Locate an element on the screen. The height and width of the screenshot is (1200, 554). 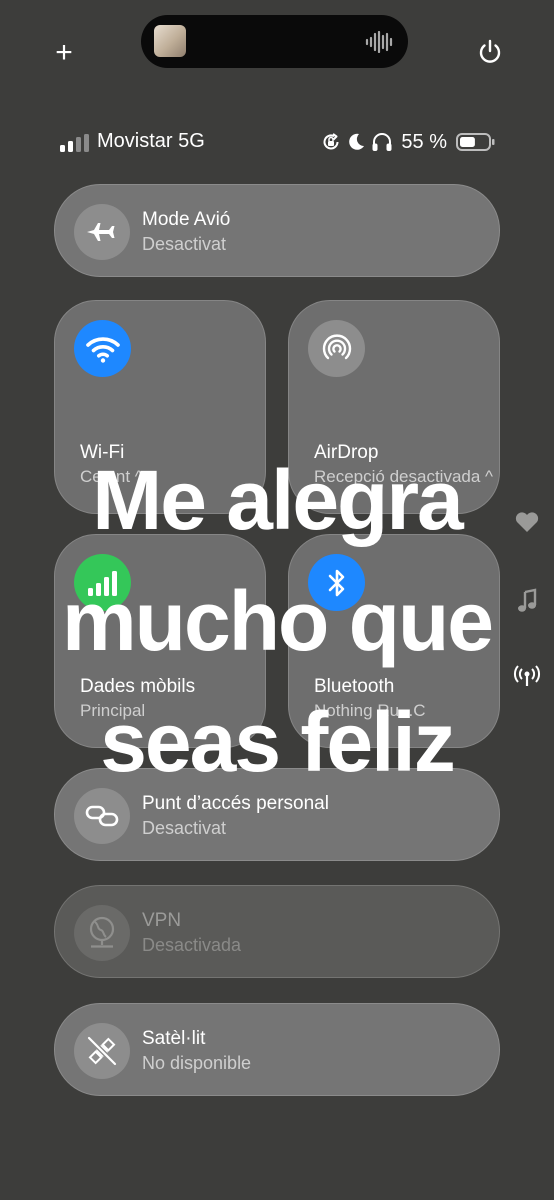
status-bar: Movistar 5G 55 % is located at coordinates (278, 142).